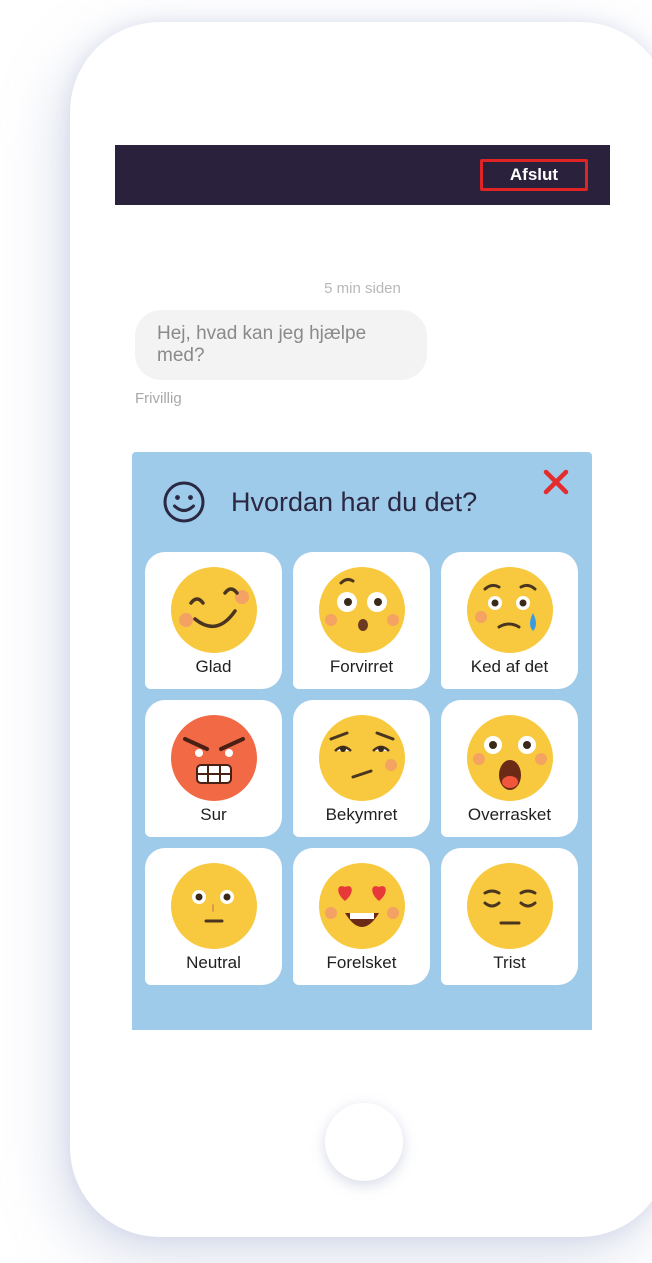  I want to click on modal-header: Hvordan har du det?, so click(319, 502).